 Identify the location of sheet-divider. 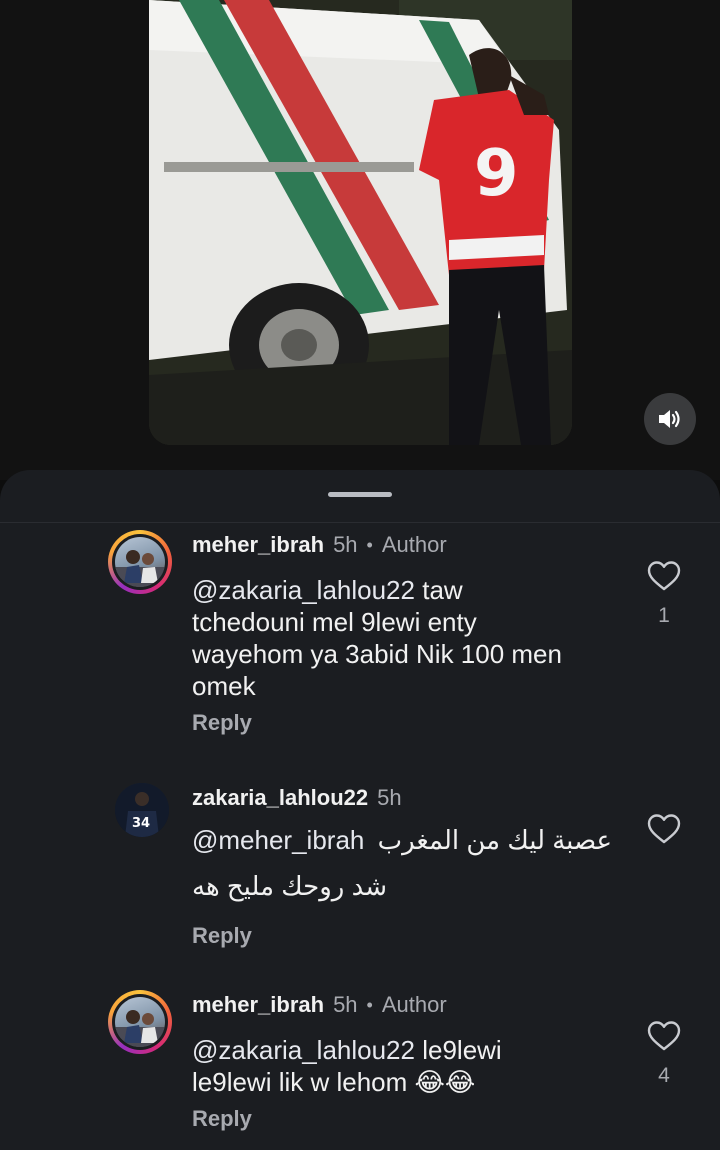
(360, 522).